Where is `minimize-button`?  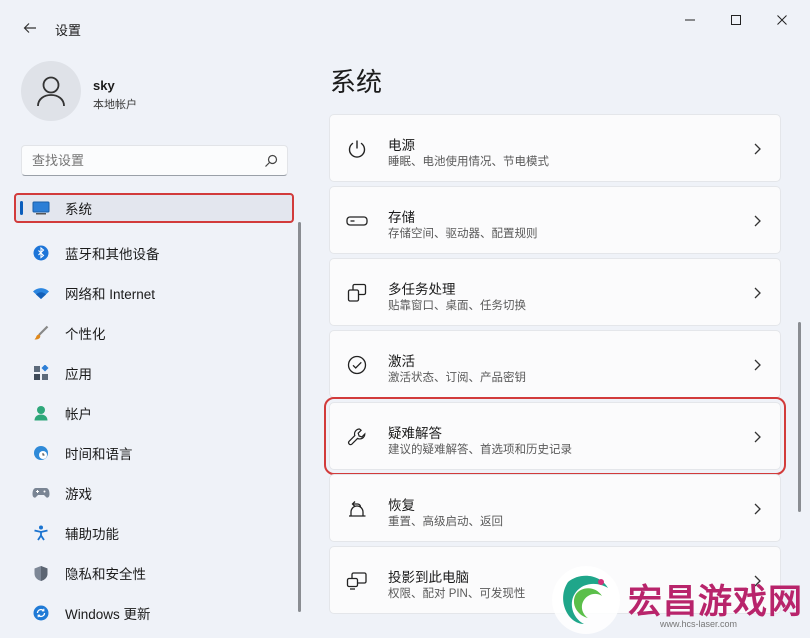
minimize-button is located at coordinates (690, 20).